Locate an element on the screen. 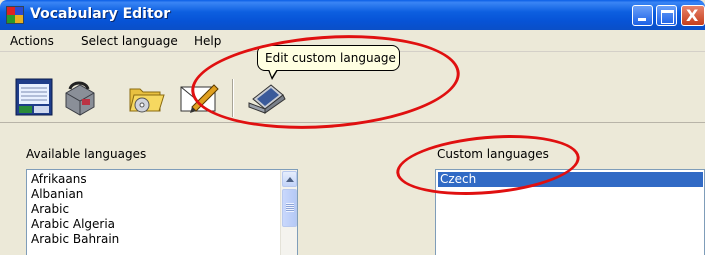 This screenshot has width=705, height=255. list-item: Arabic Algeria is located at coordinates (164, 224).